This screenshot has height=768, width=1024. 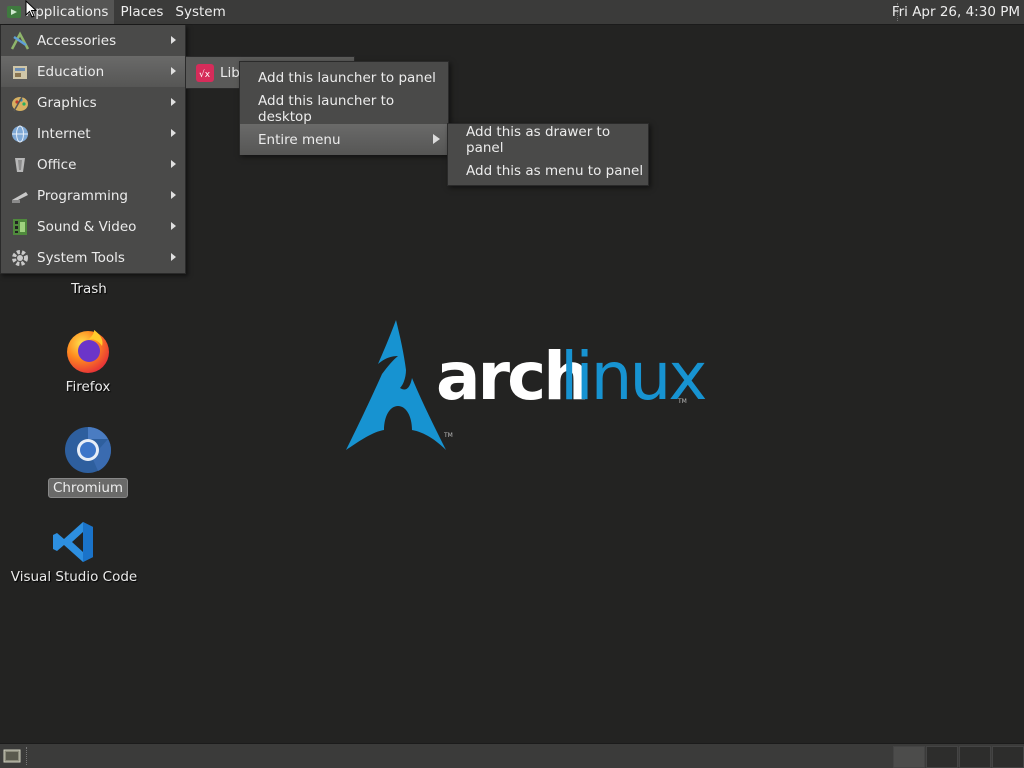 I want to click on menu-item-programming: Programming, so click(x=93, y=195).